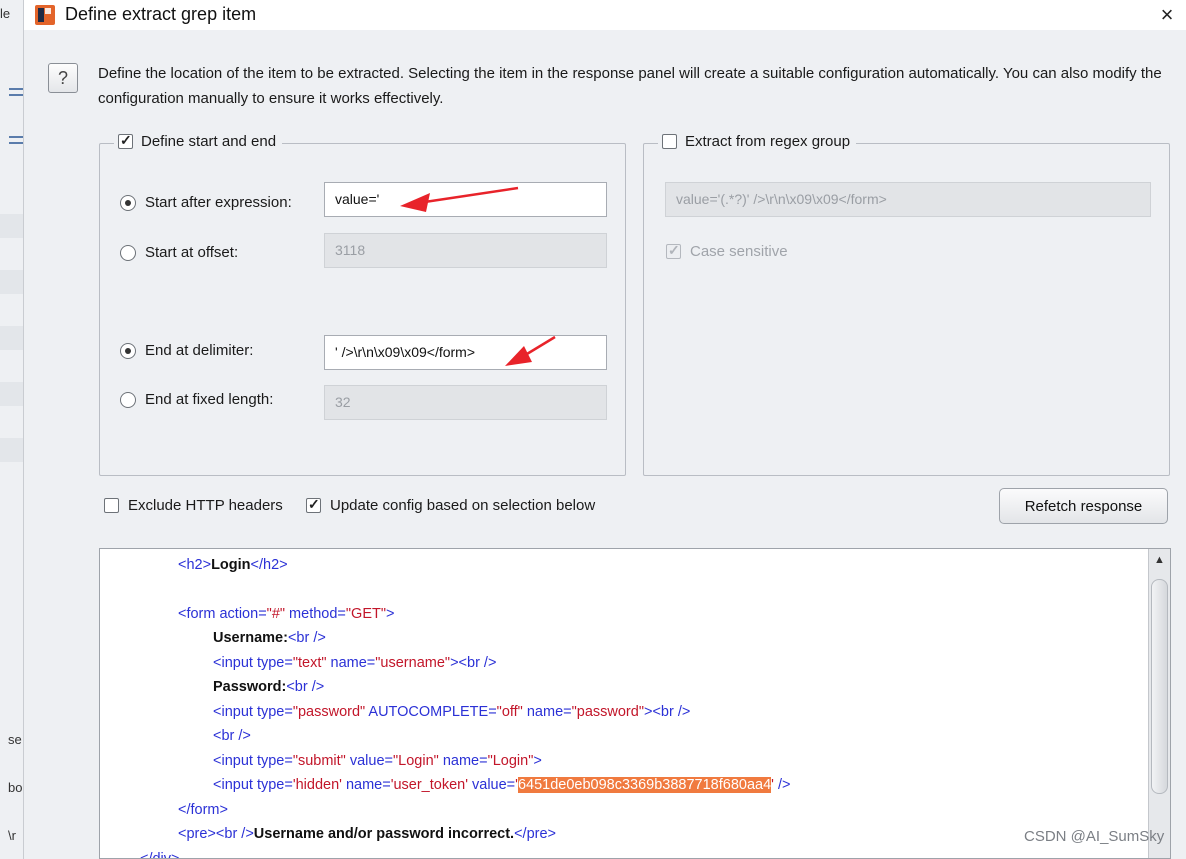 The height and width of the screenshot is (859, 1186). What do you see at coordinates (12, 429) in the screenshot?
I see `background-window-strip: le se bo \r` at bounding box center [12, 429].